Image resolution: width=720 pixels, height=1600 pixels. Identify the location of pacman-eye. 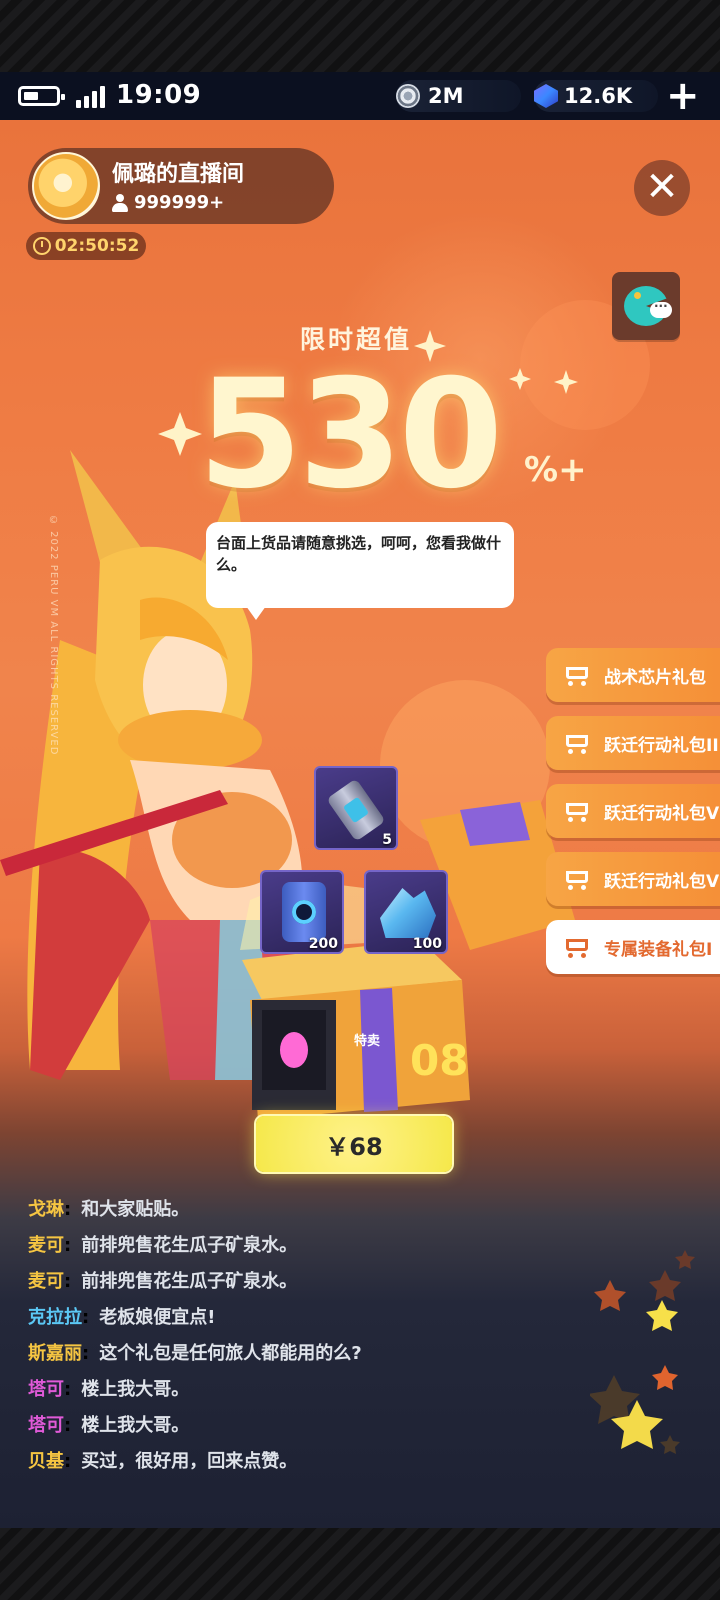
(637, 295).